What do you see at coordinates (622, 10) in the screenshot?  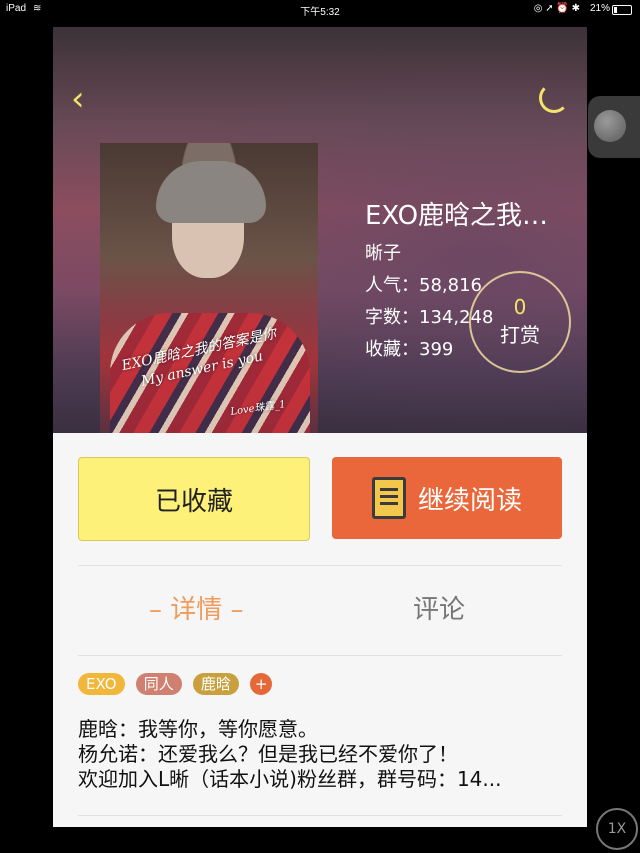 I see `battery-icon` at bounding box center [622, 10].